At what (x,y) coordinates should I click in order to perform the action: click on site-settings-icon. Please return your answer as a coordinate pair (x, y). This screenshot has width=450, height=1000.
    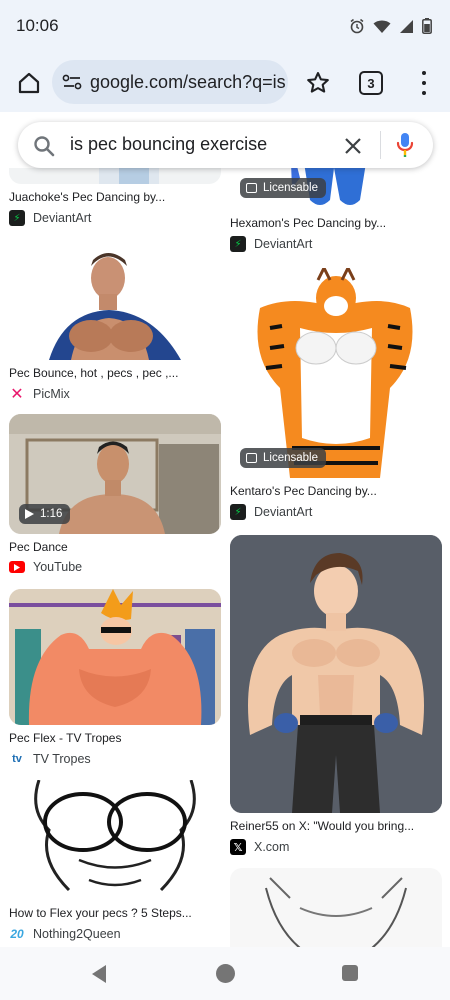
    Looking at the image, I should click on (72, 82).